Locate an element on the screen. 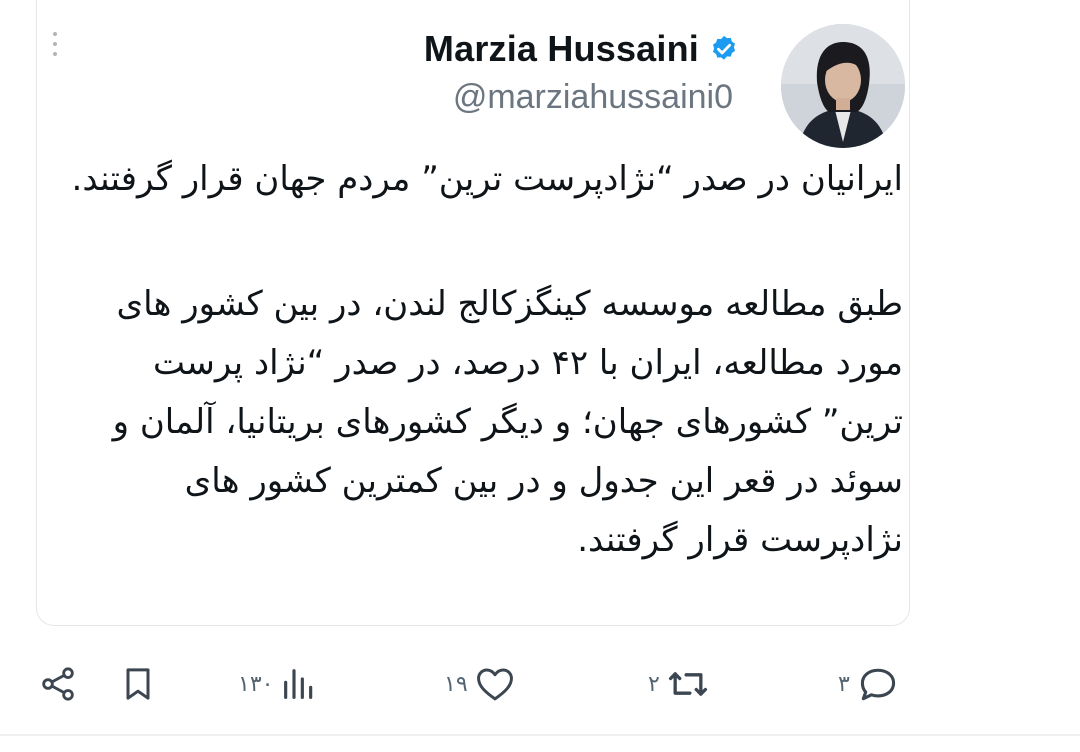 The height and width of the screenshot is (752, 1080). reply-icon is located at coordinates (877, 684).